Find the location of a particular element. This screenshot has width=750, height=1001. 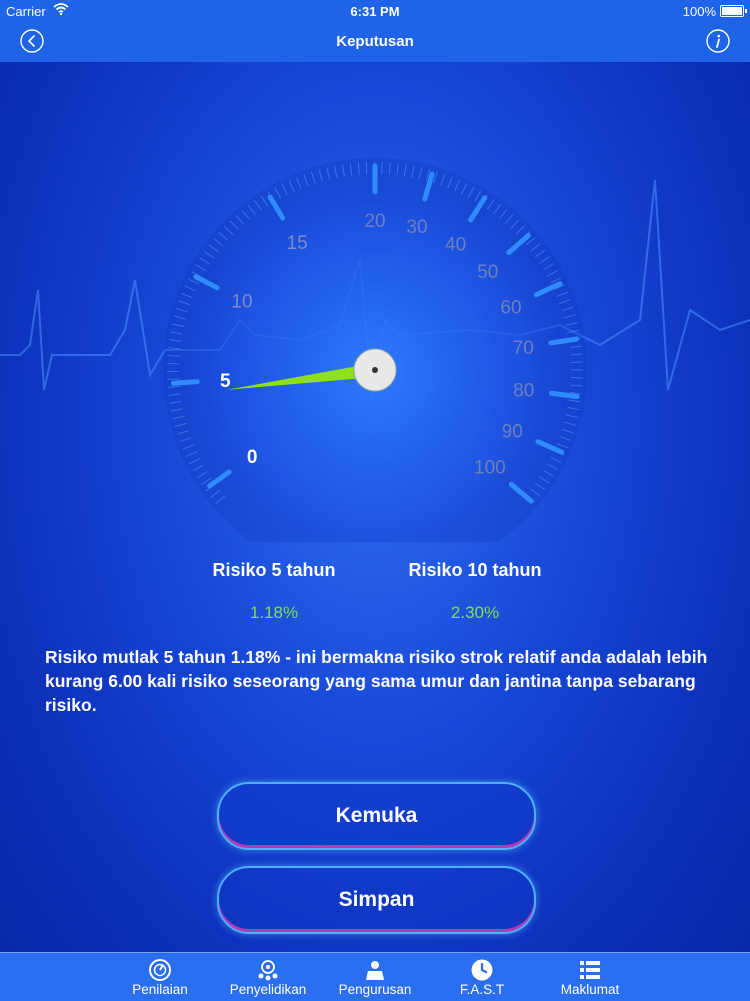

status-bar: Carrier 6:31 PM 100% is located at coordinates (375, 11).